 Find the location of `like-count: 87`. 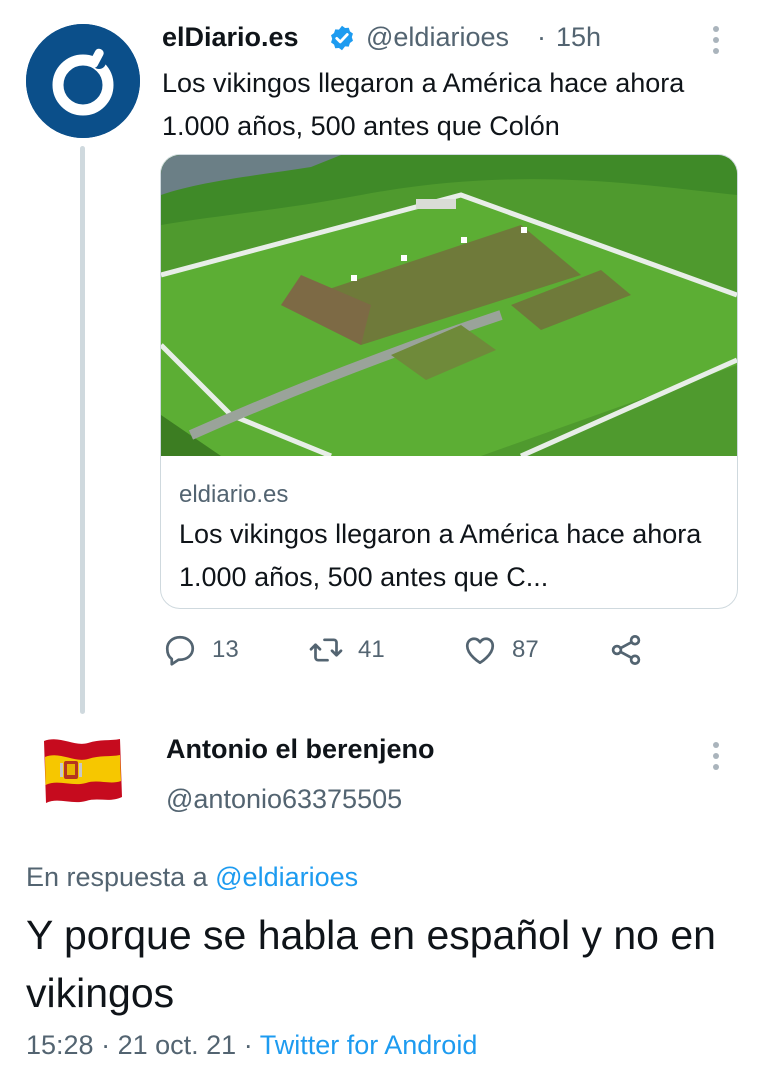

like-count: 87 is located at coordinates (525, 649).